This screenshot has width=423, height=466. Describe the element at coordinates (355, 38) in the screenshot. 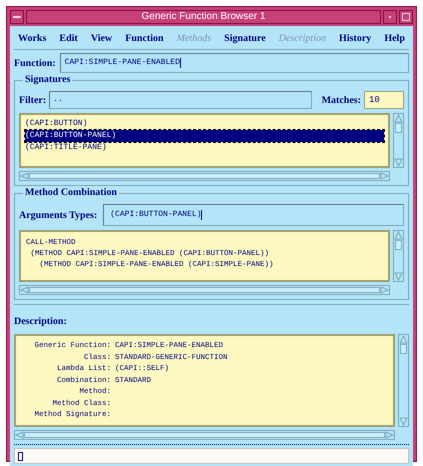

I see `menu-item: History` at that location.